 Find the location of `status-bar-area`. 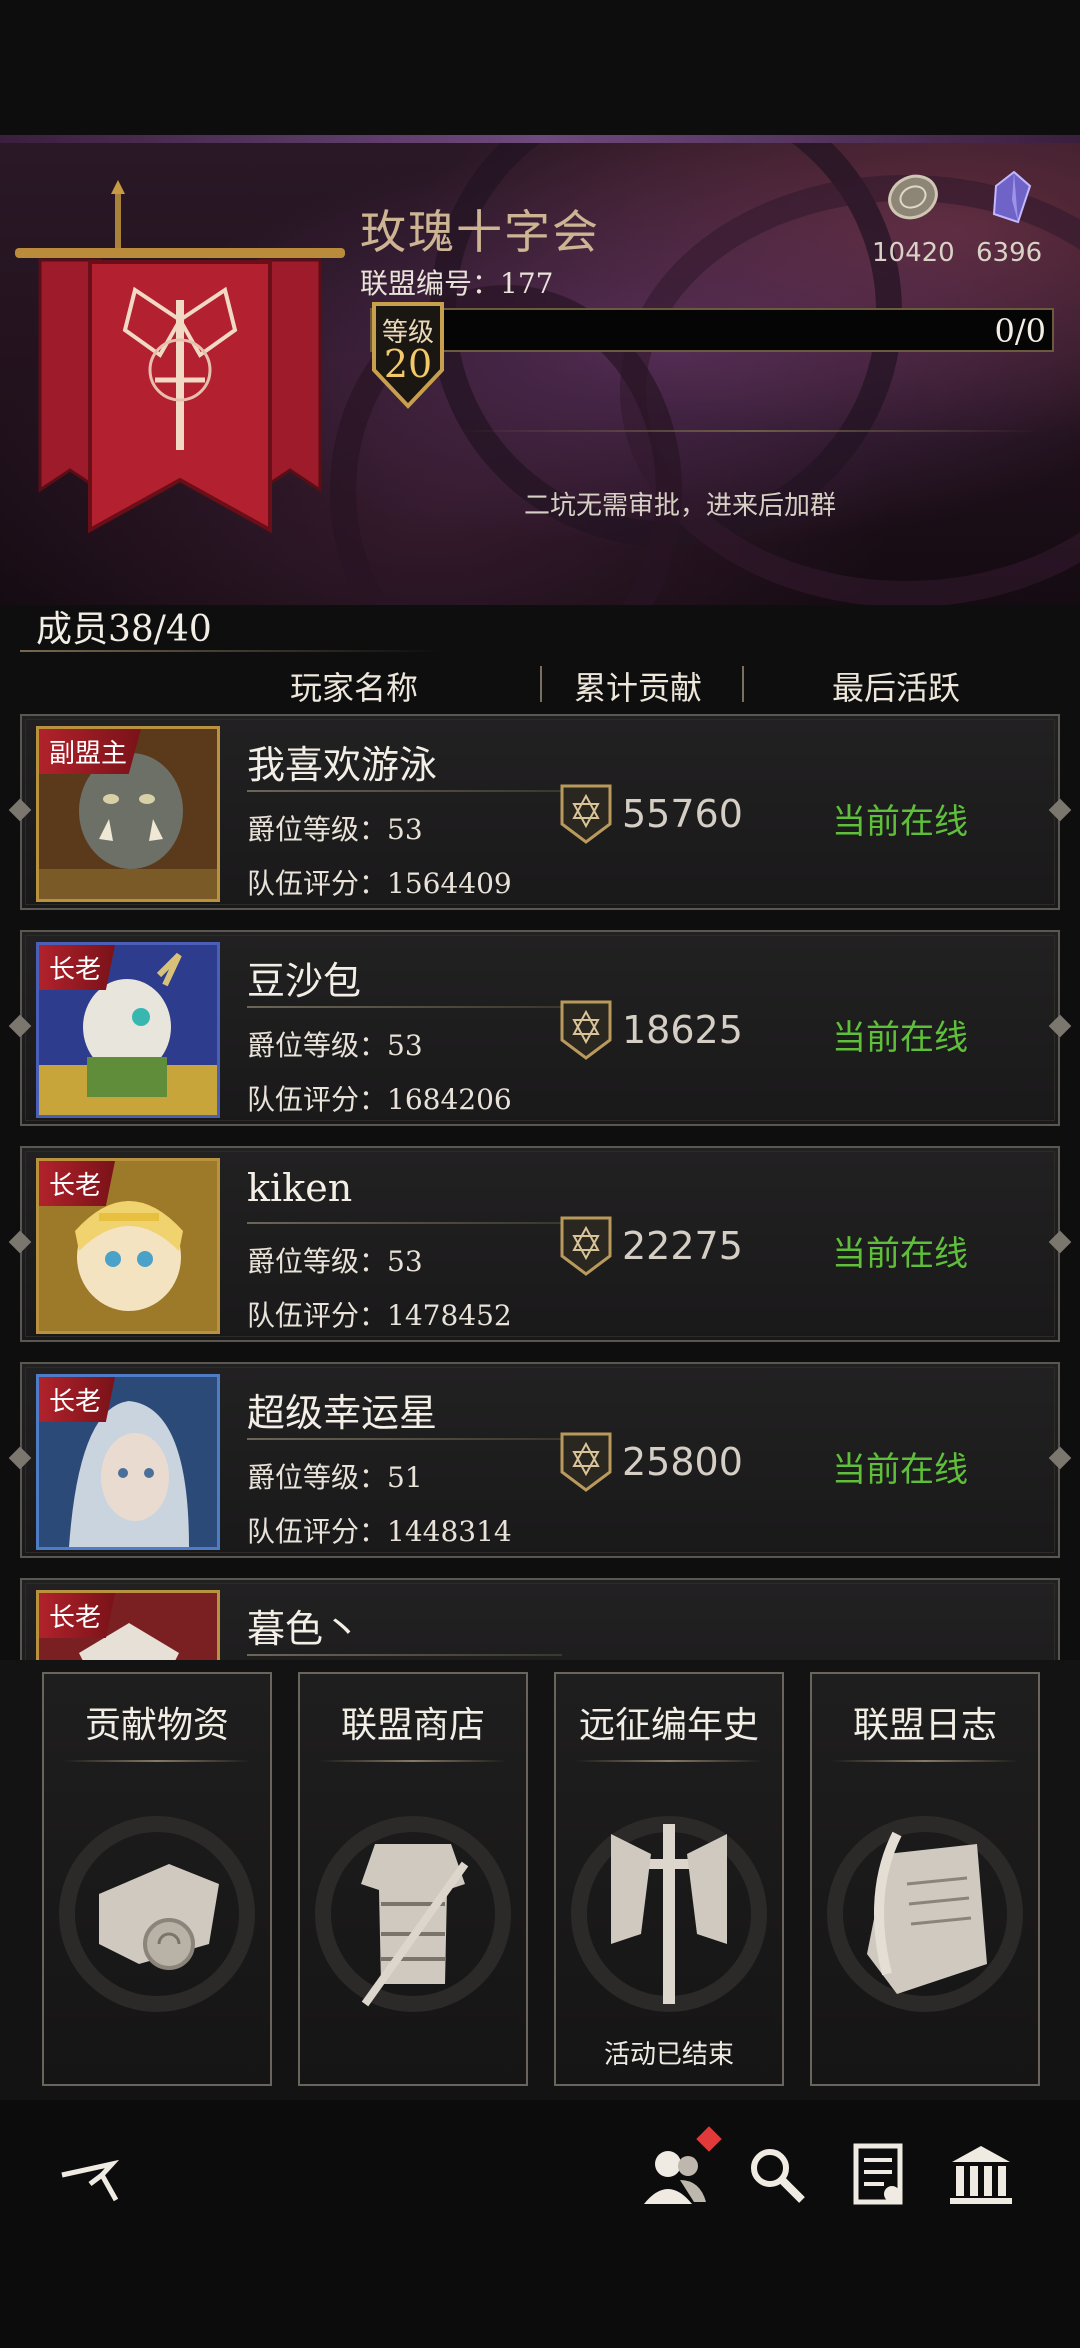

status-bar-area is located at coordinates (540, 65).